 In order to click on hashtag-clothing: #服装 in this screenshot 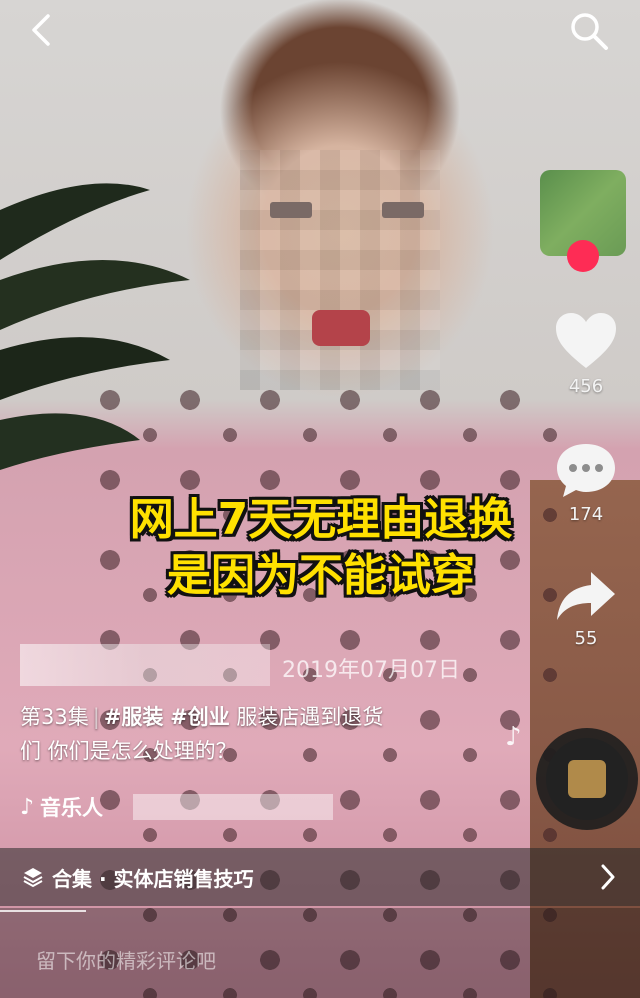, I will do `click(134, 717)`.